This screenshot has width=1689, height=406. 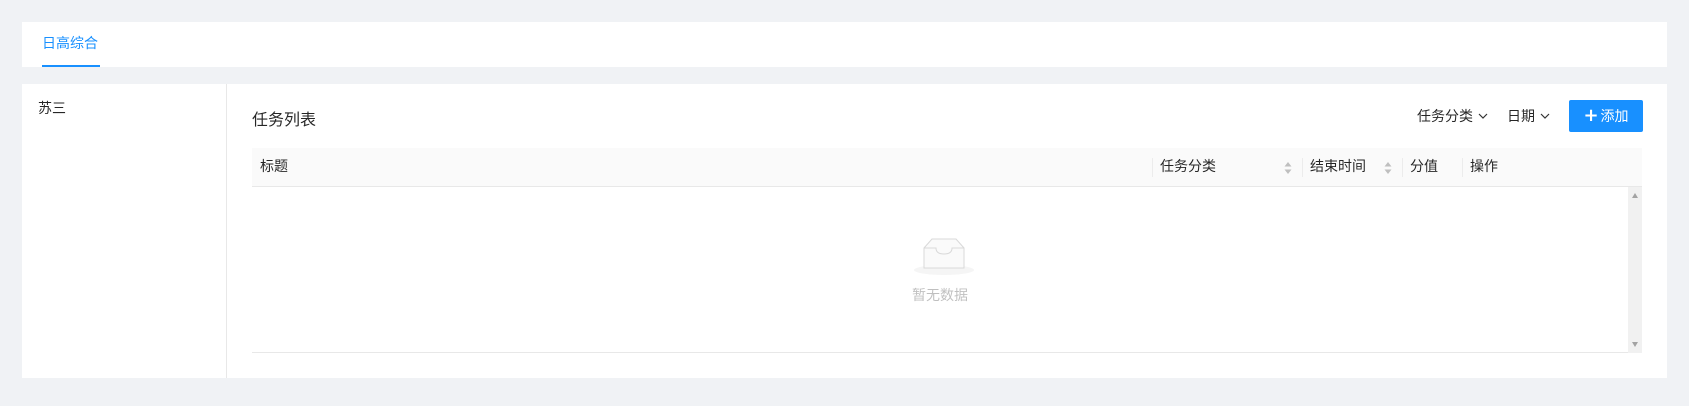 I want to click on task-list-title: 任务列表, so click(x=284, y=119).